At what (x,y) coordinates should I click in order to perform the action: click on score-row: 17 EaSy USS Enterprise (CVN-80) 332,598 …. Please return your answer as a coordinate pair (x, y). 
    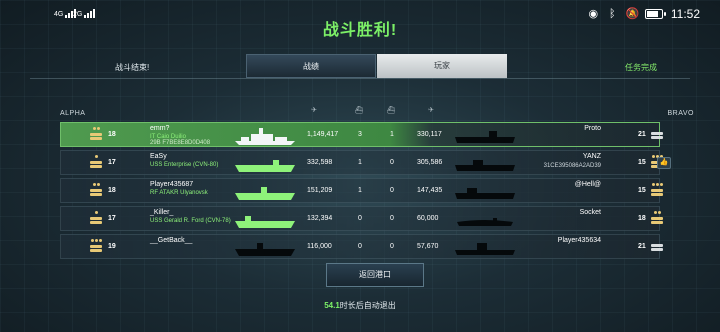
    Looking at the image, I should click on (365, 162).